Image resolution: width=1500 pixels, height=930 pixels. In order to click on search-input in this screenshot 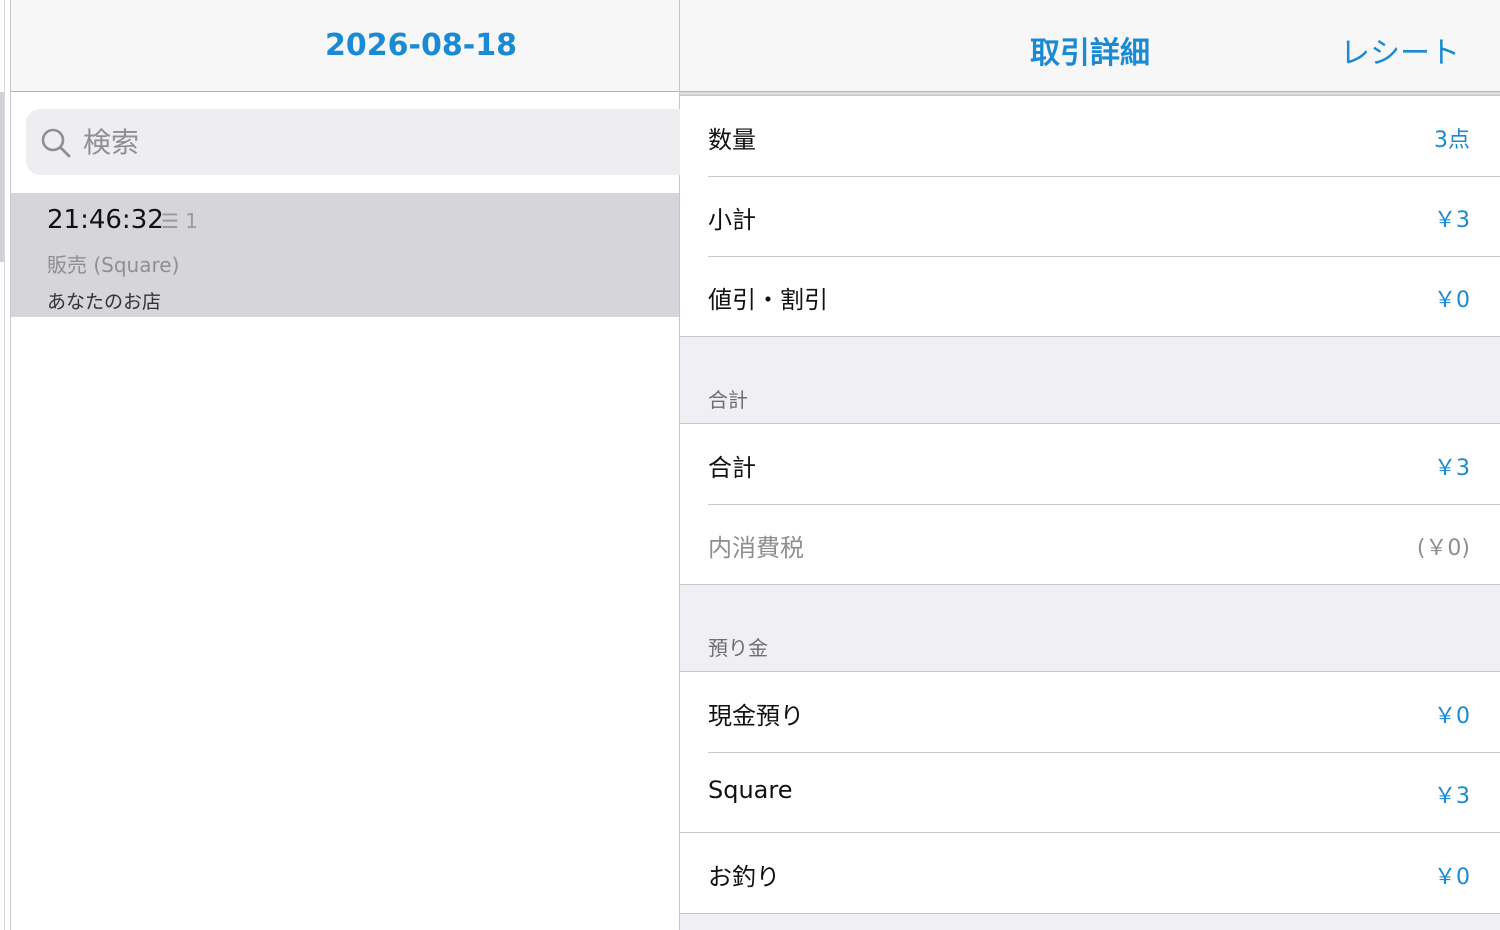, I will do `click(373, 142)`.